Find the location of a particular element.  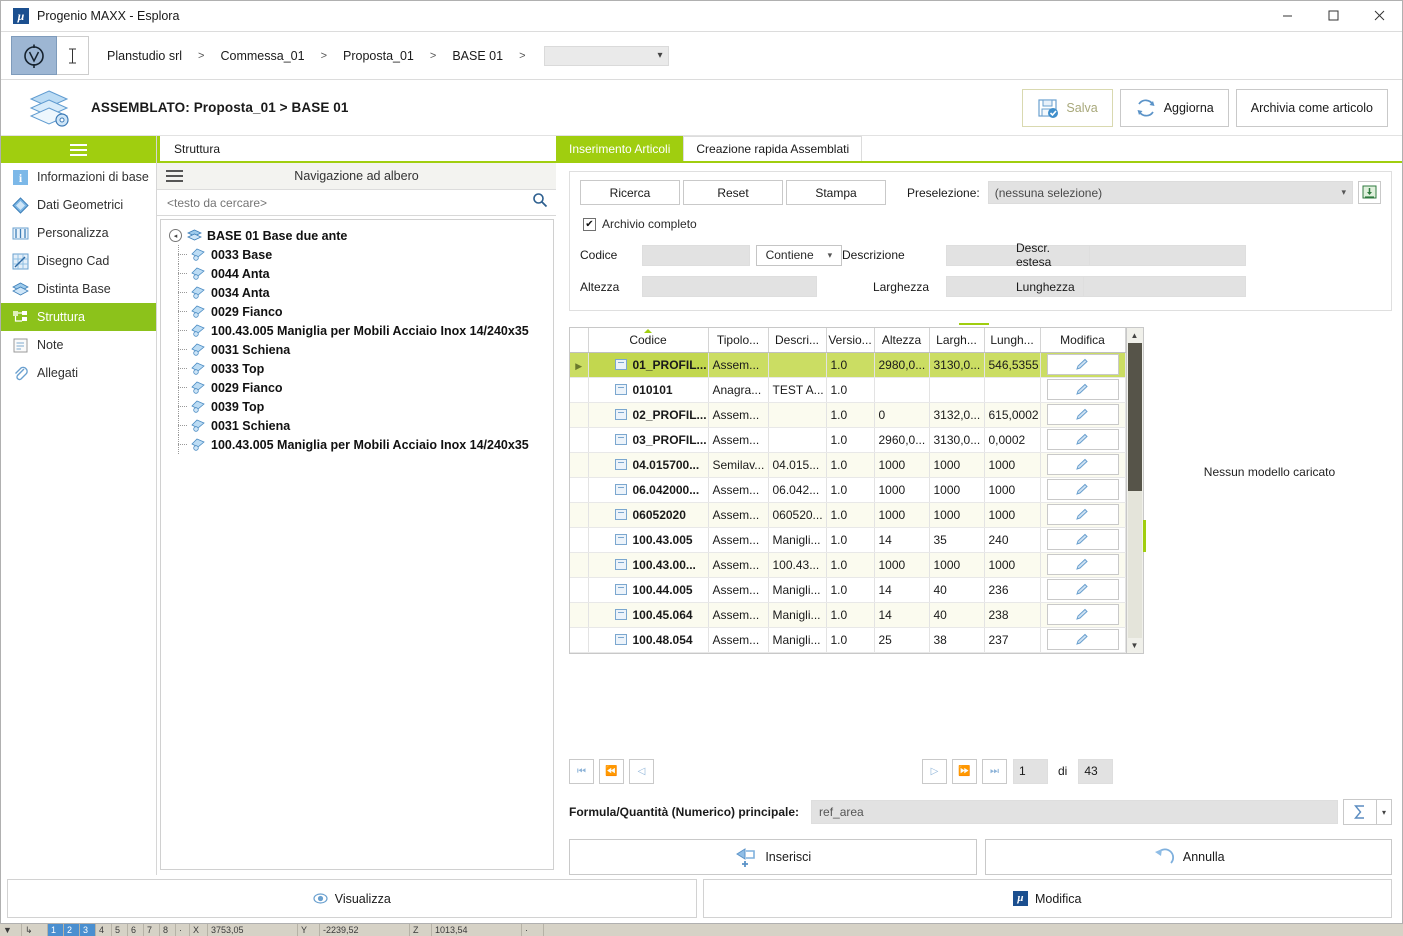

current-page-input: 1 is located at coordinates (1030, 771).